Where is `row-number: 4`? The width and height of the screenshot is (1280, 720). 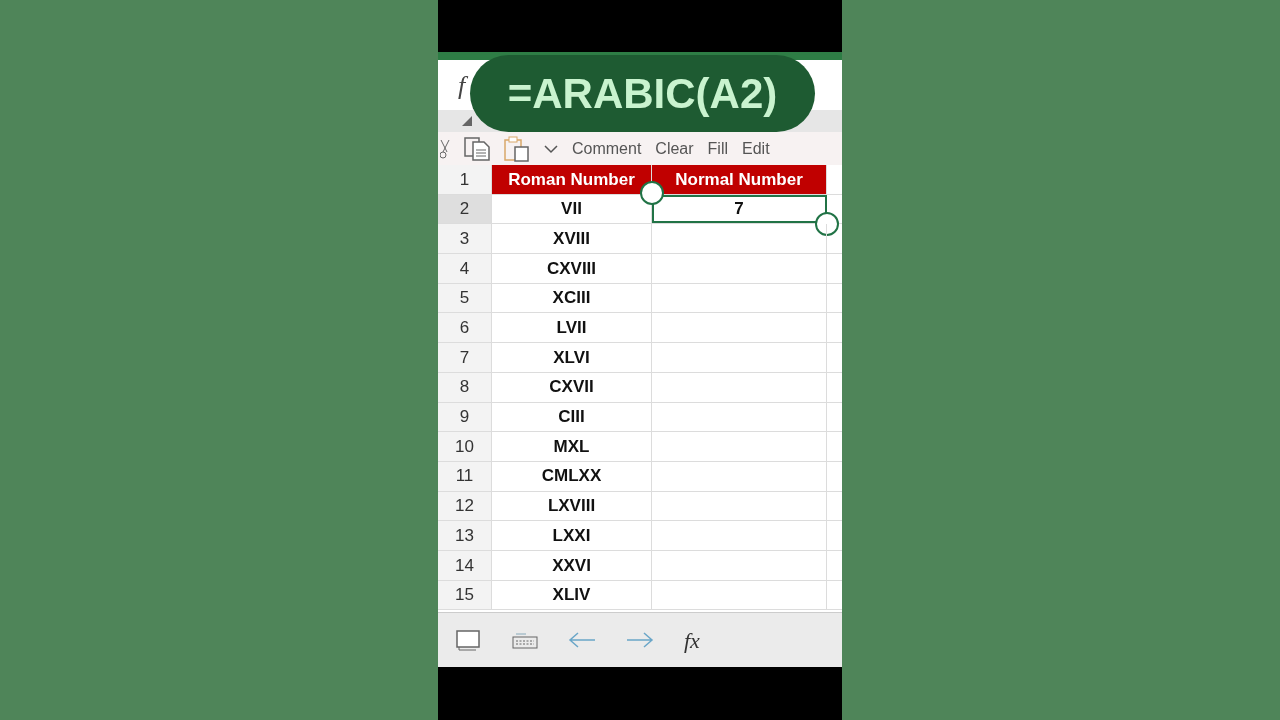
row-number: 4 is located at coordinates (465, 268).